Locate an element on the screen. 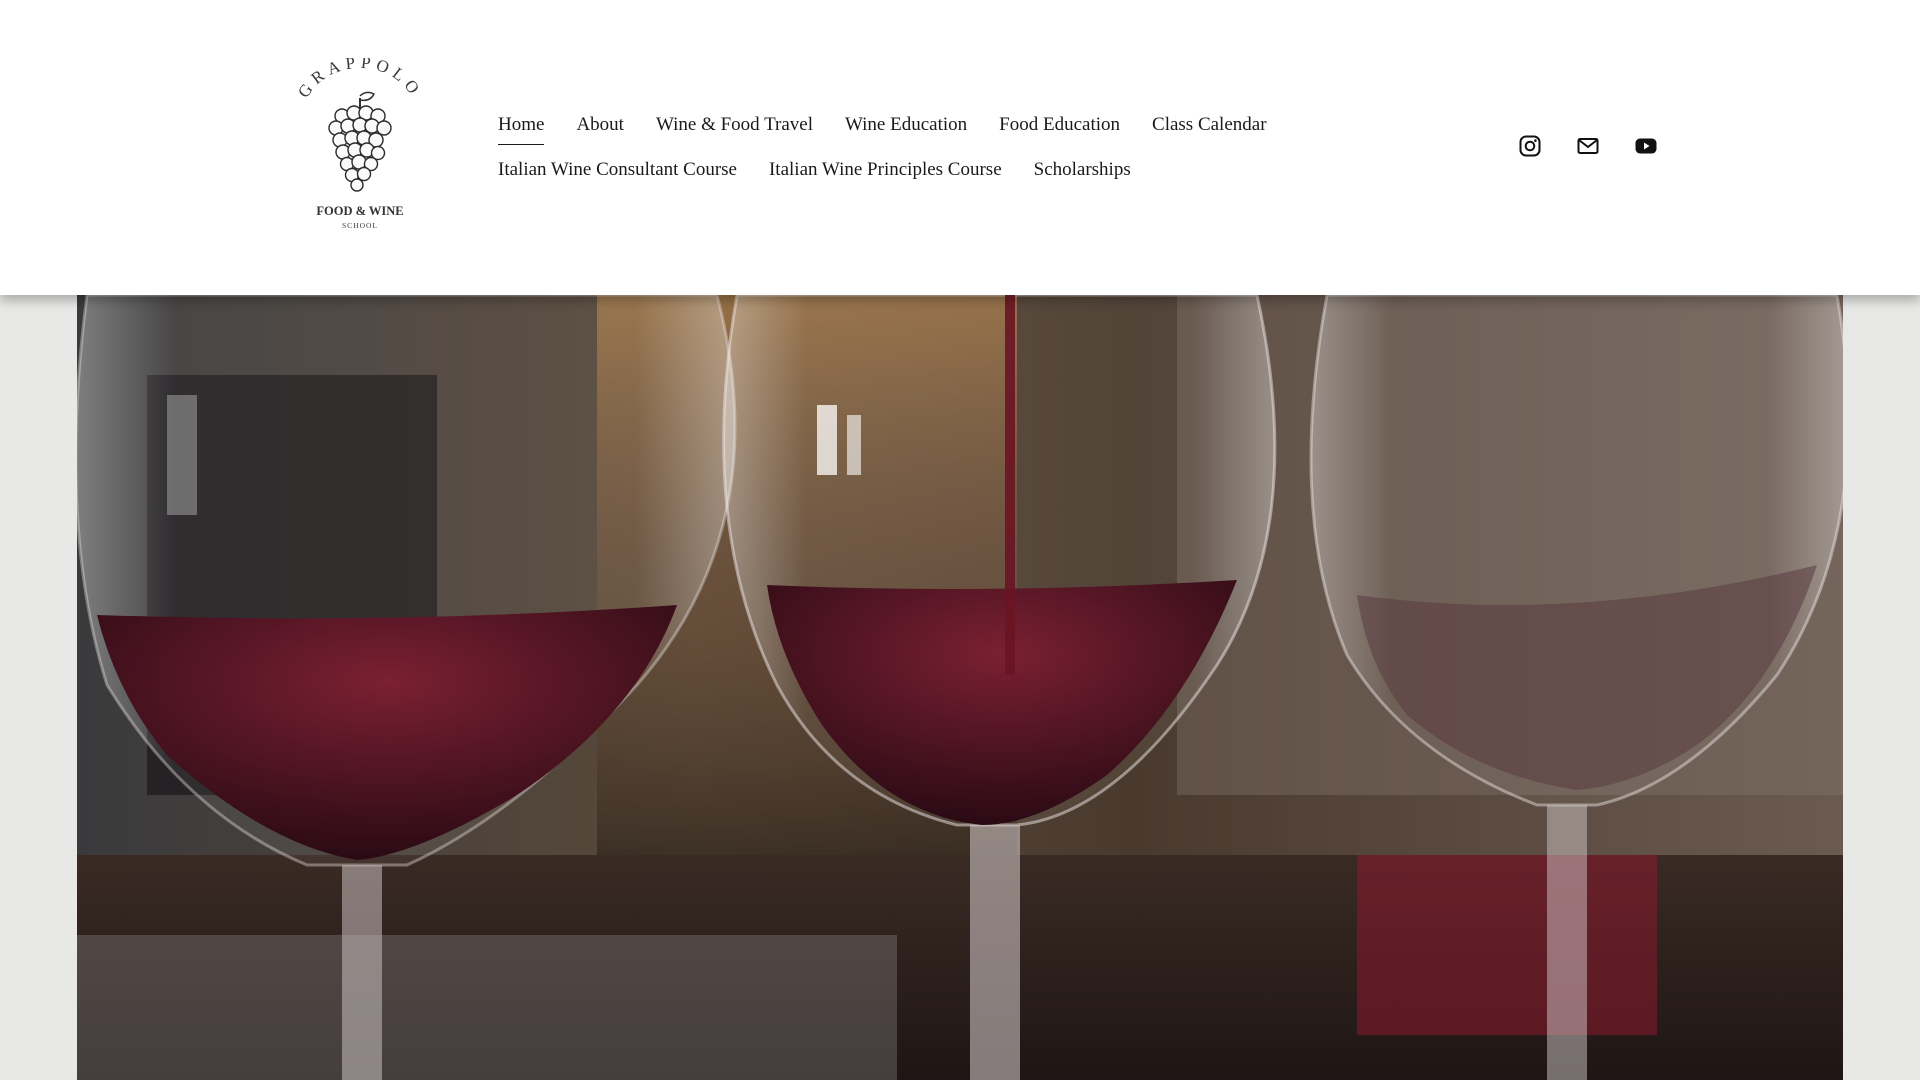 This screenshot has width=1920, height=1080. site-logo: GRAPPOLO FOOD & WINE SCHOOL is located at coordinates (360, 148).